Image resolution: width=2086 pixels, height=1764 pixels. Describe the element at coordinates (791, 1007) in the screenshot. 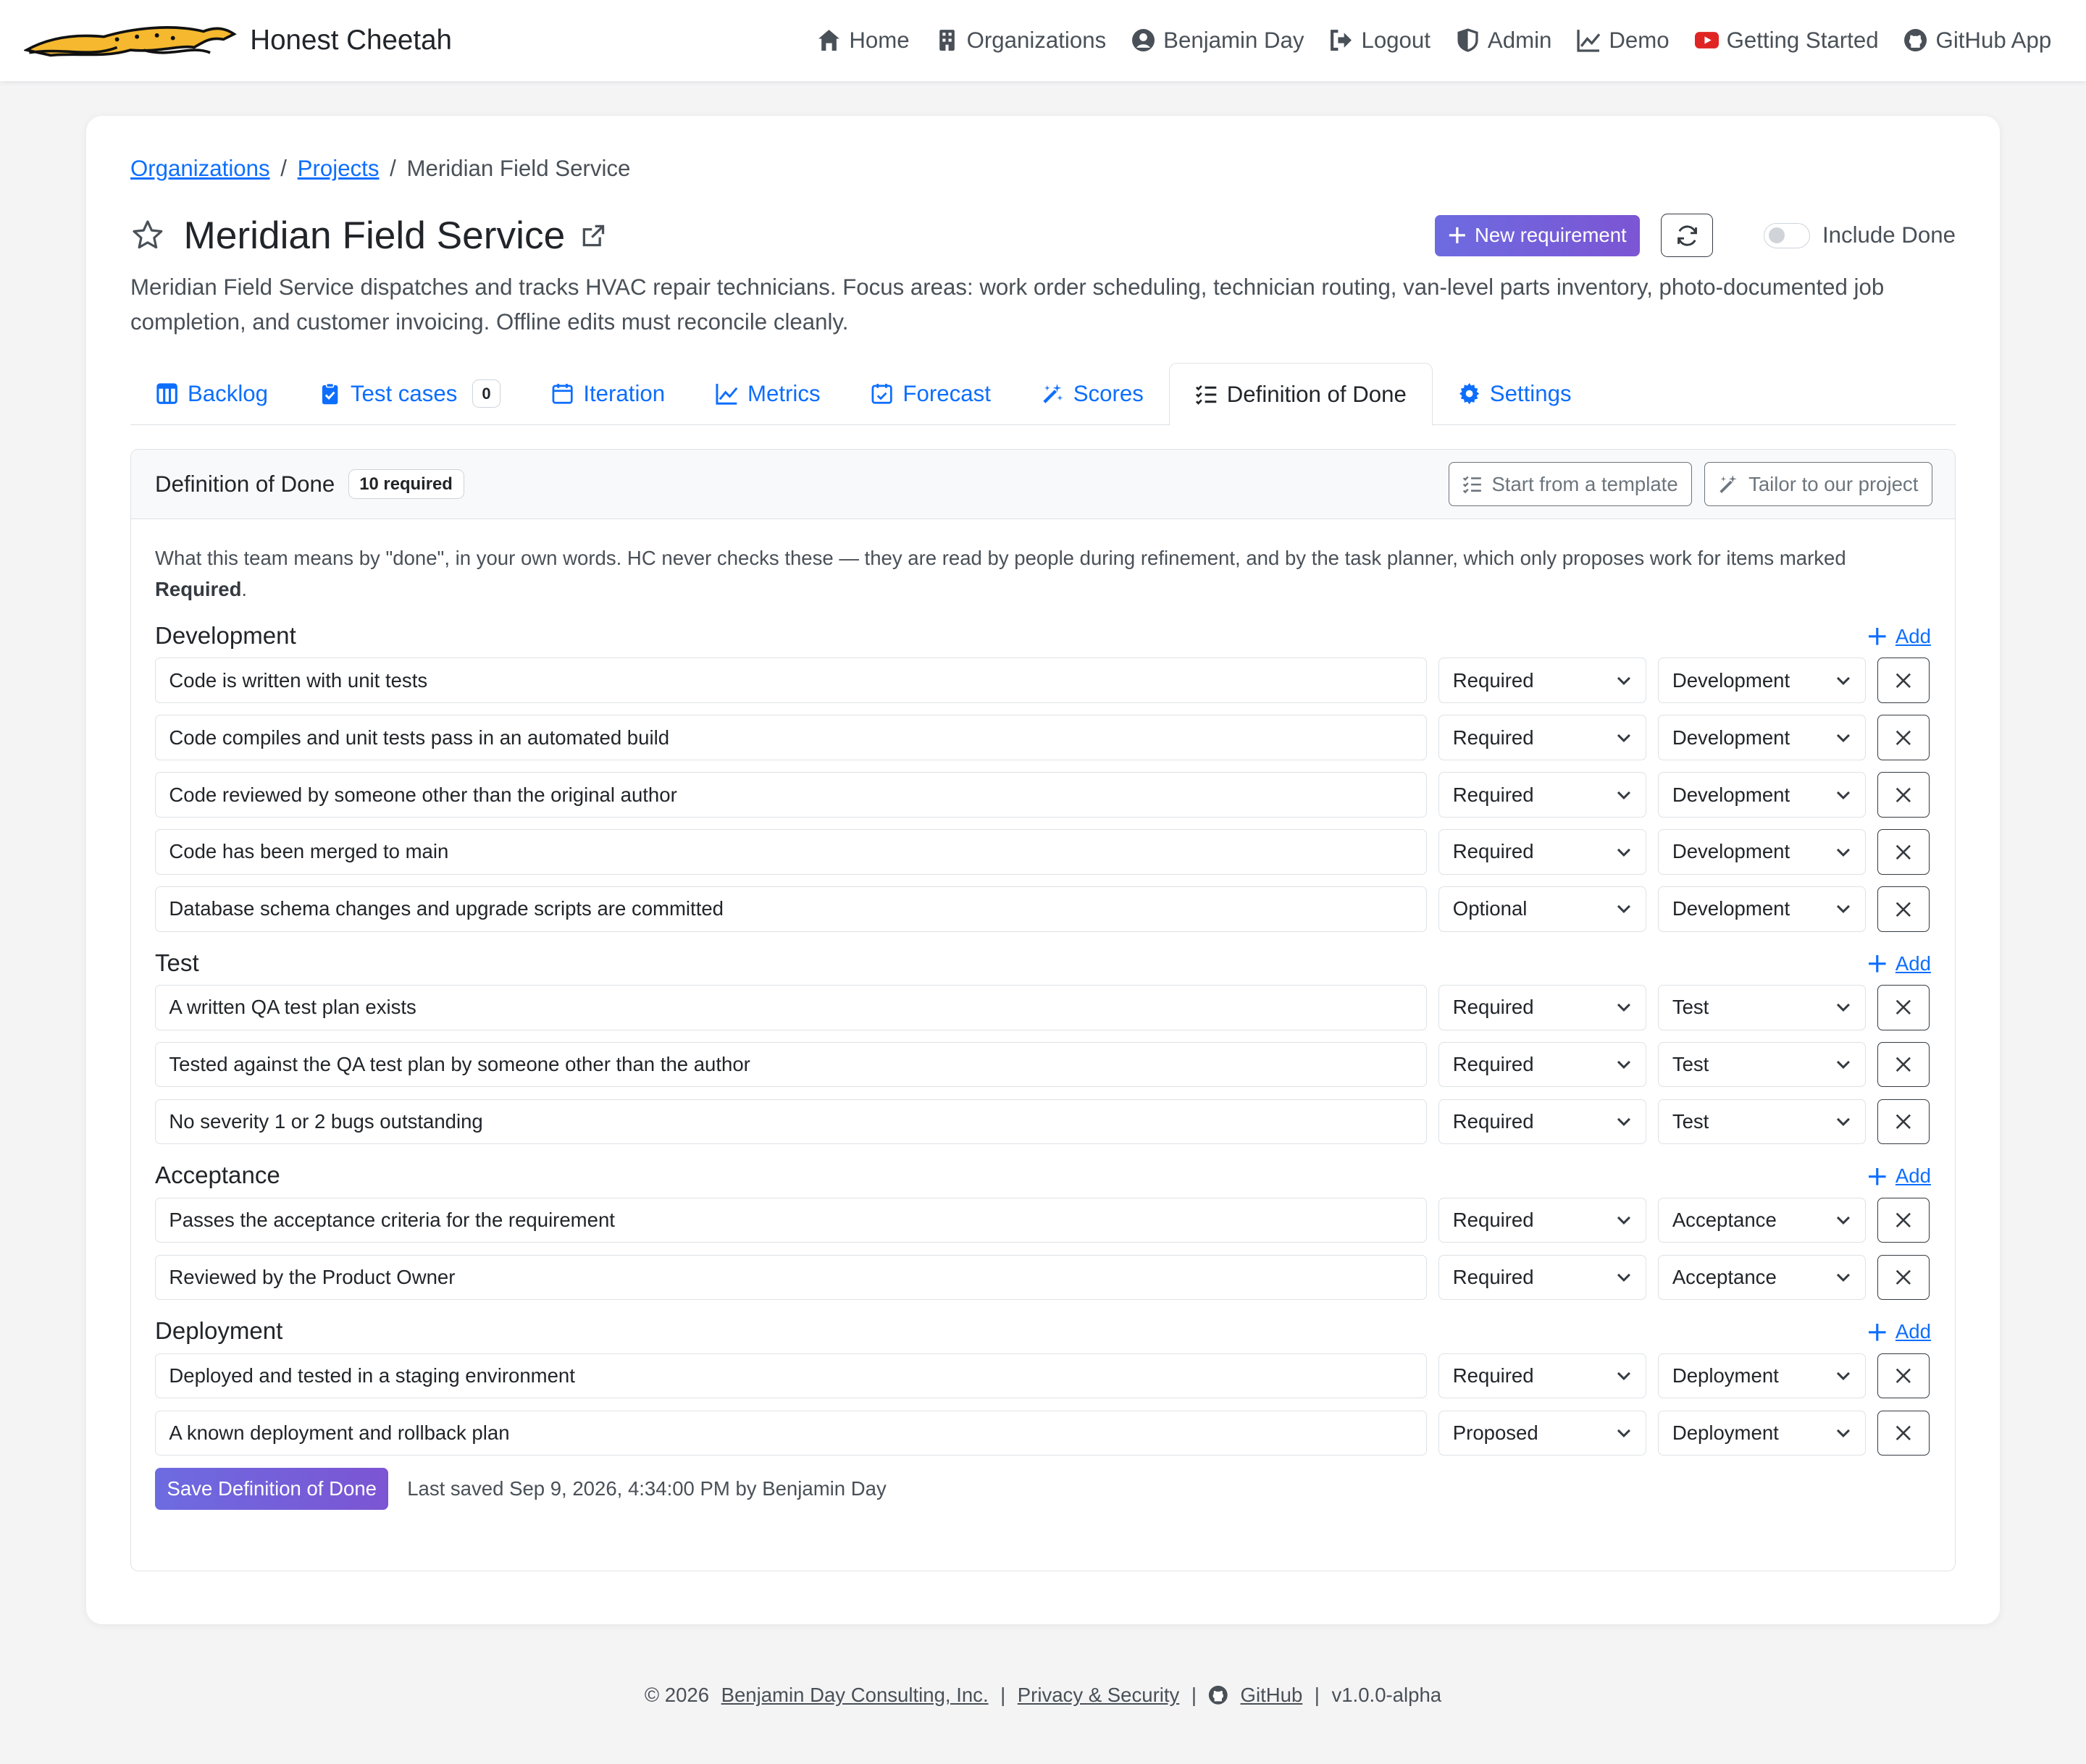

I see `dod-item-text-input: A written QA test plan exists` at that location.